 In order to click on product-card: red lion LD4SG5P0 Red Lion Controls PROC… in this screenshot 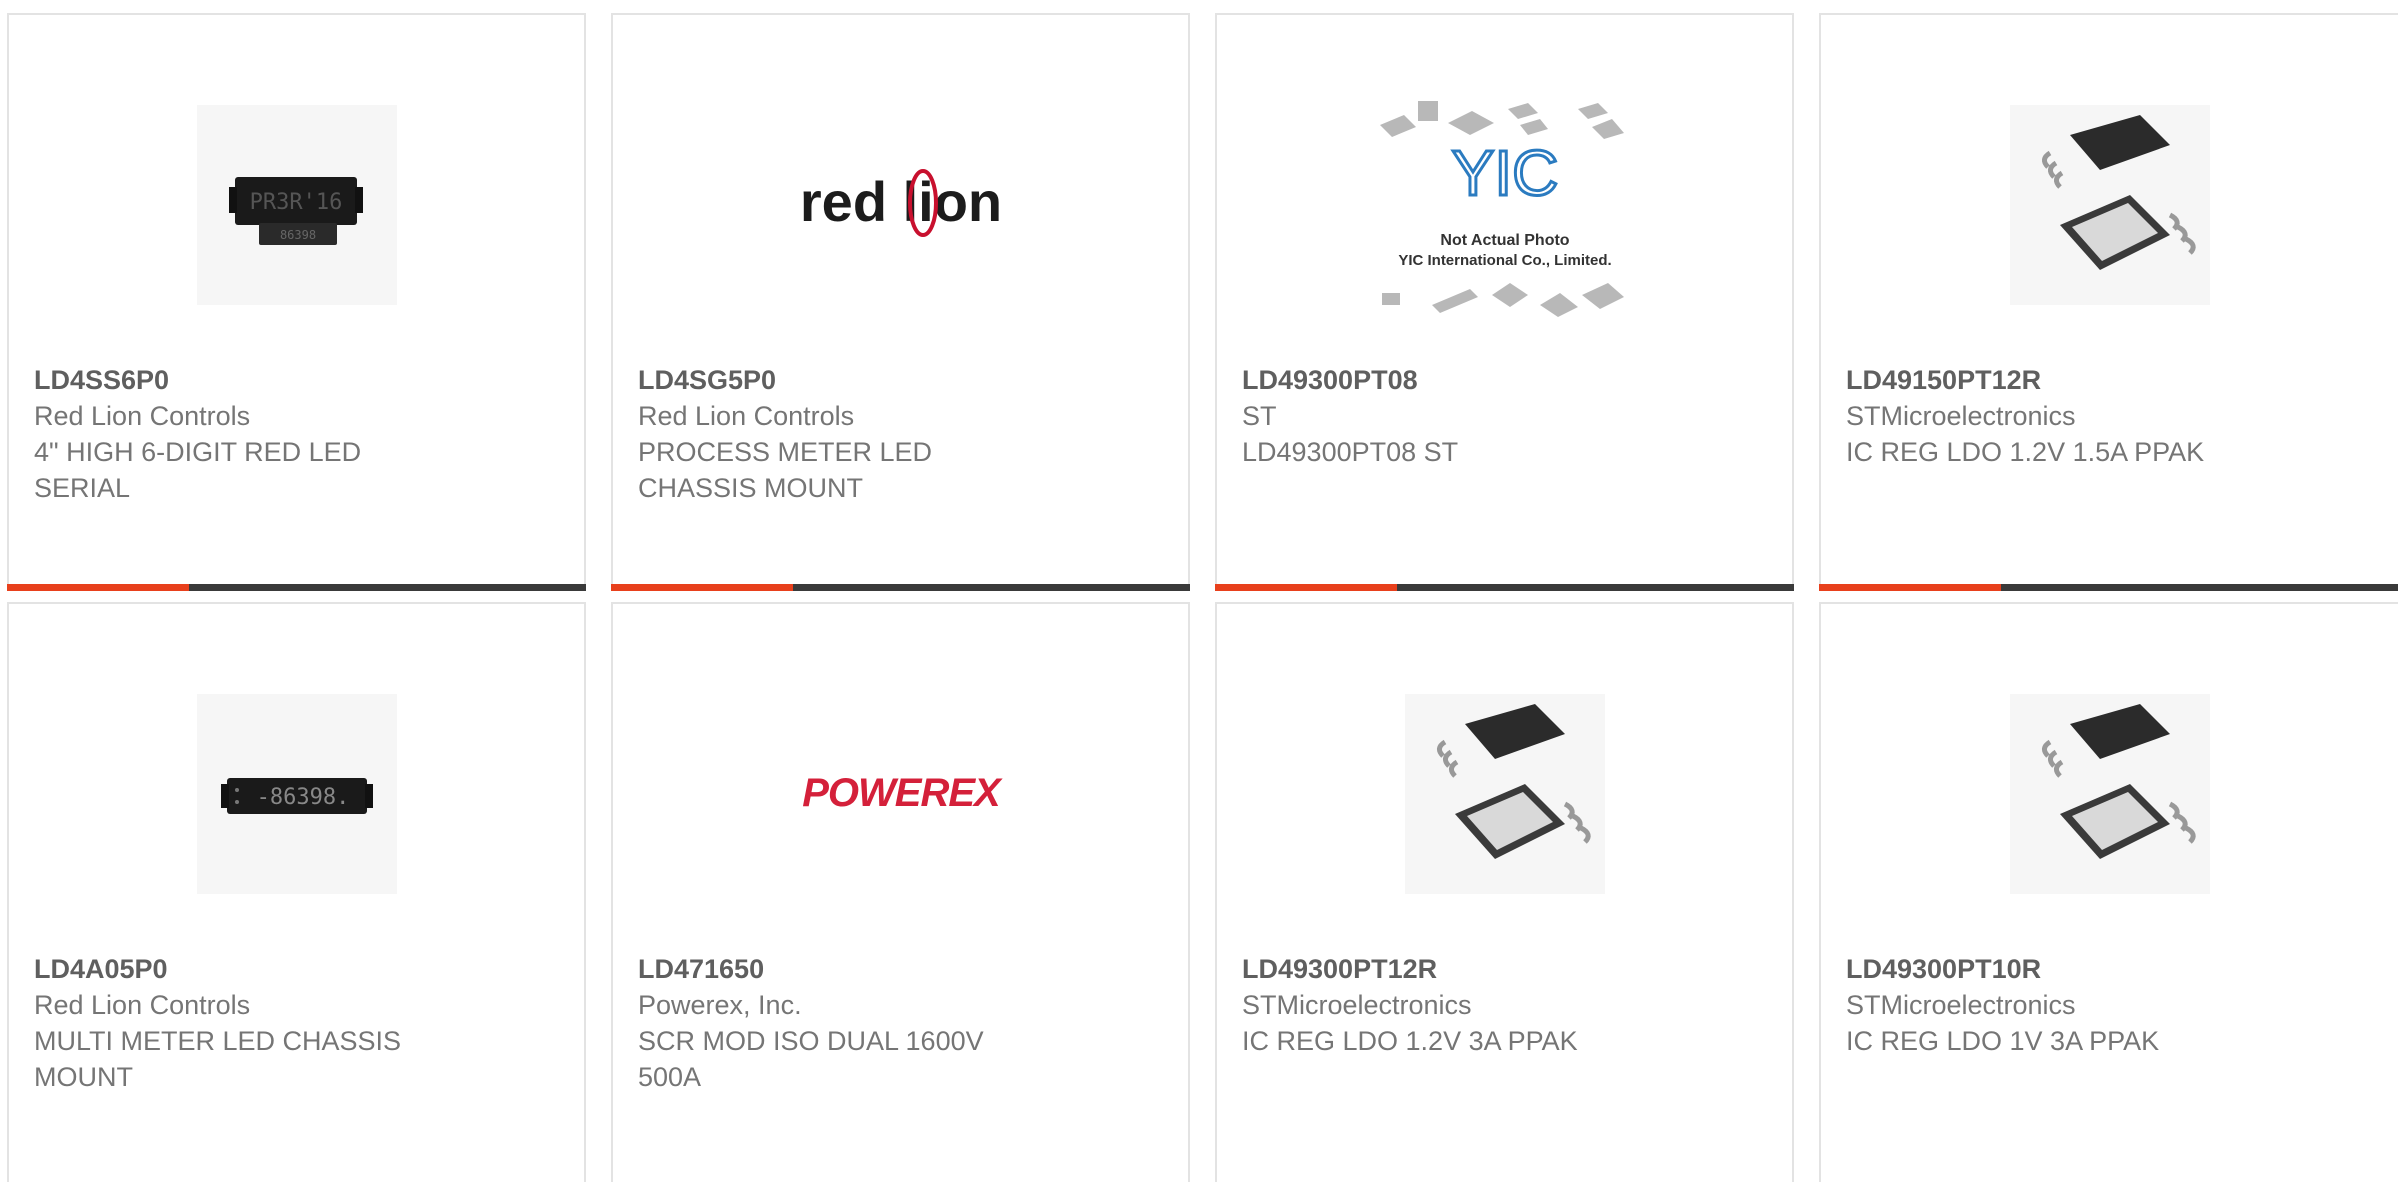, I will do `click(900, 302)`.